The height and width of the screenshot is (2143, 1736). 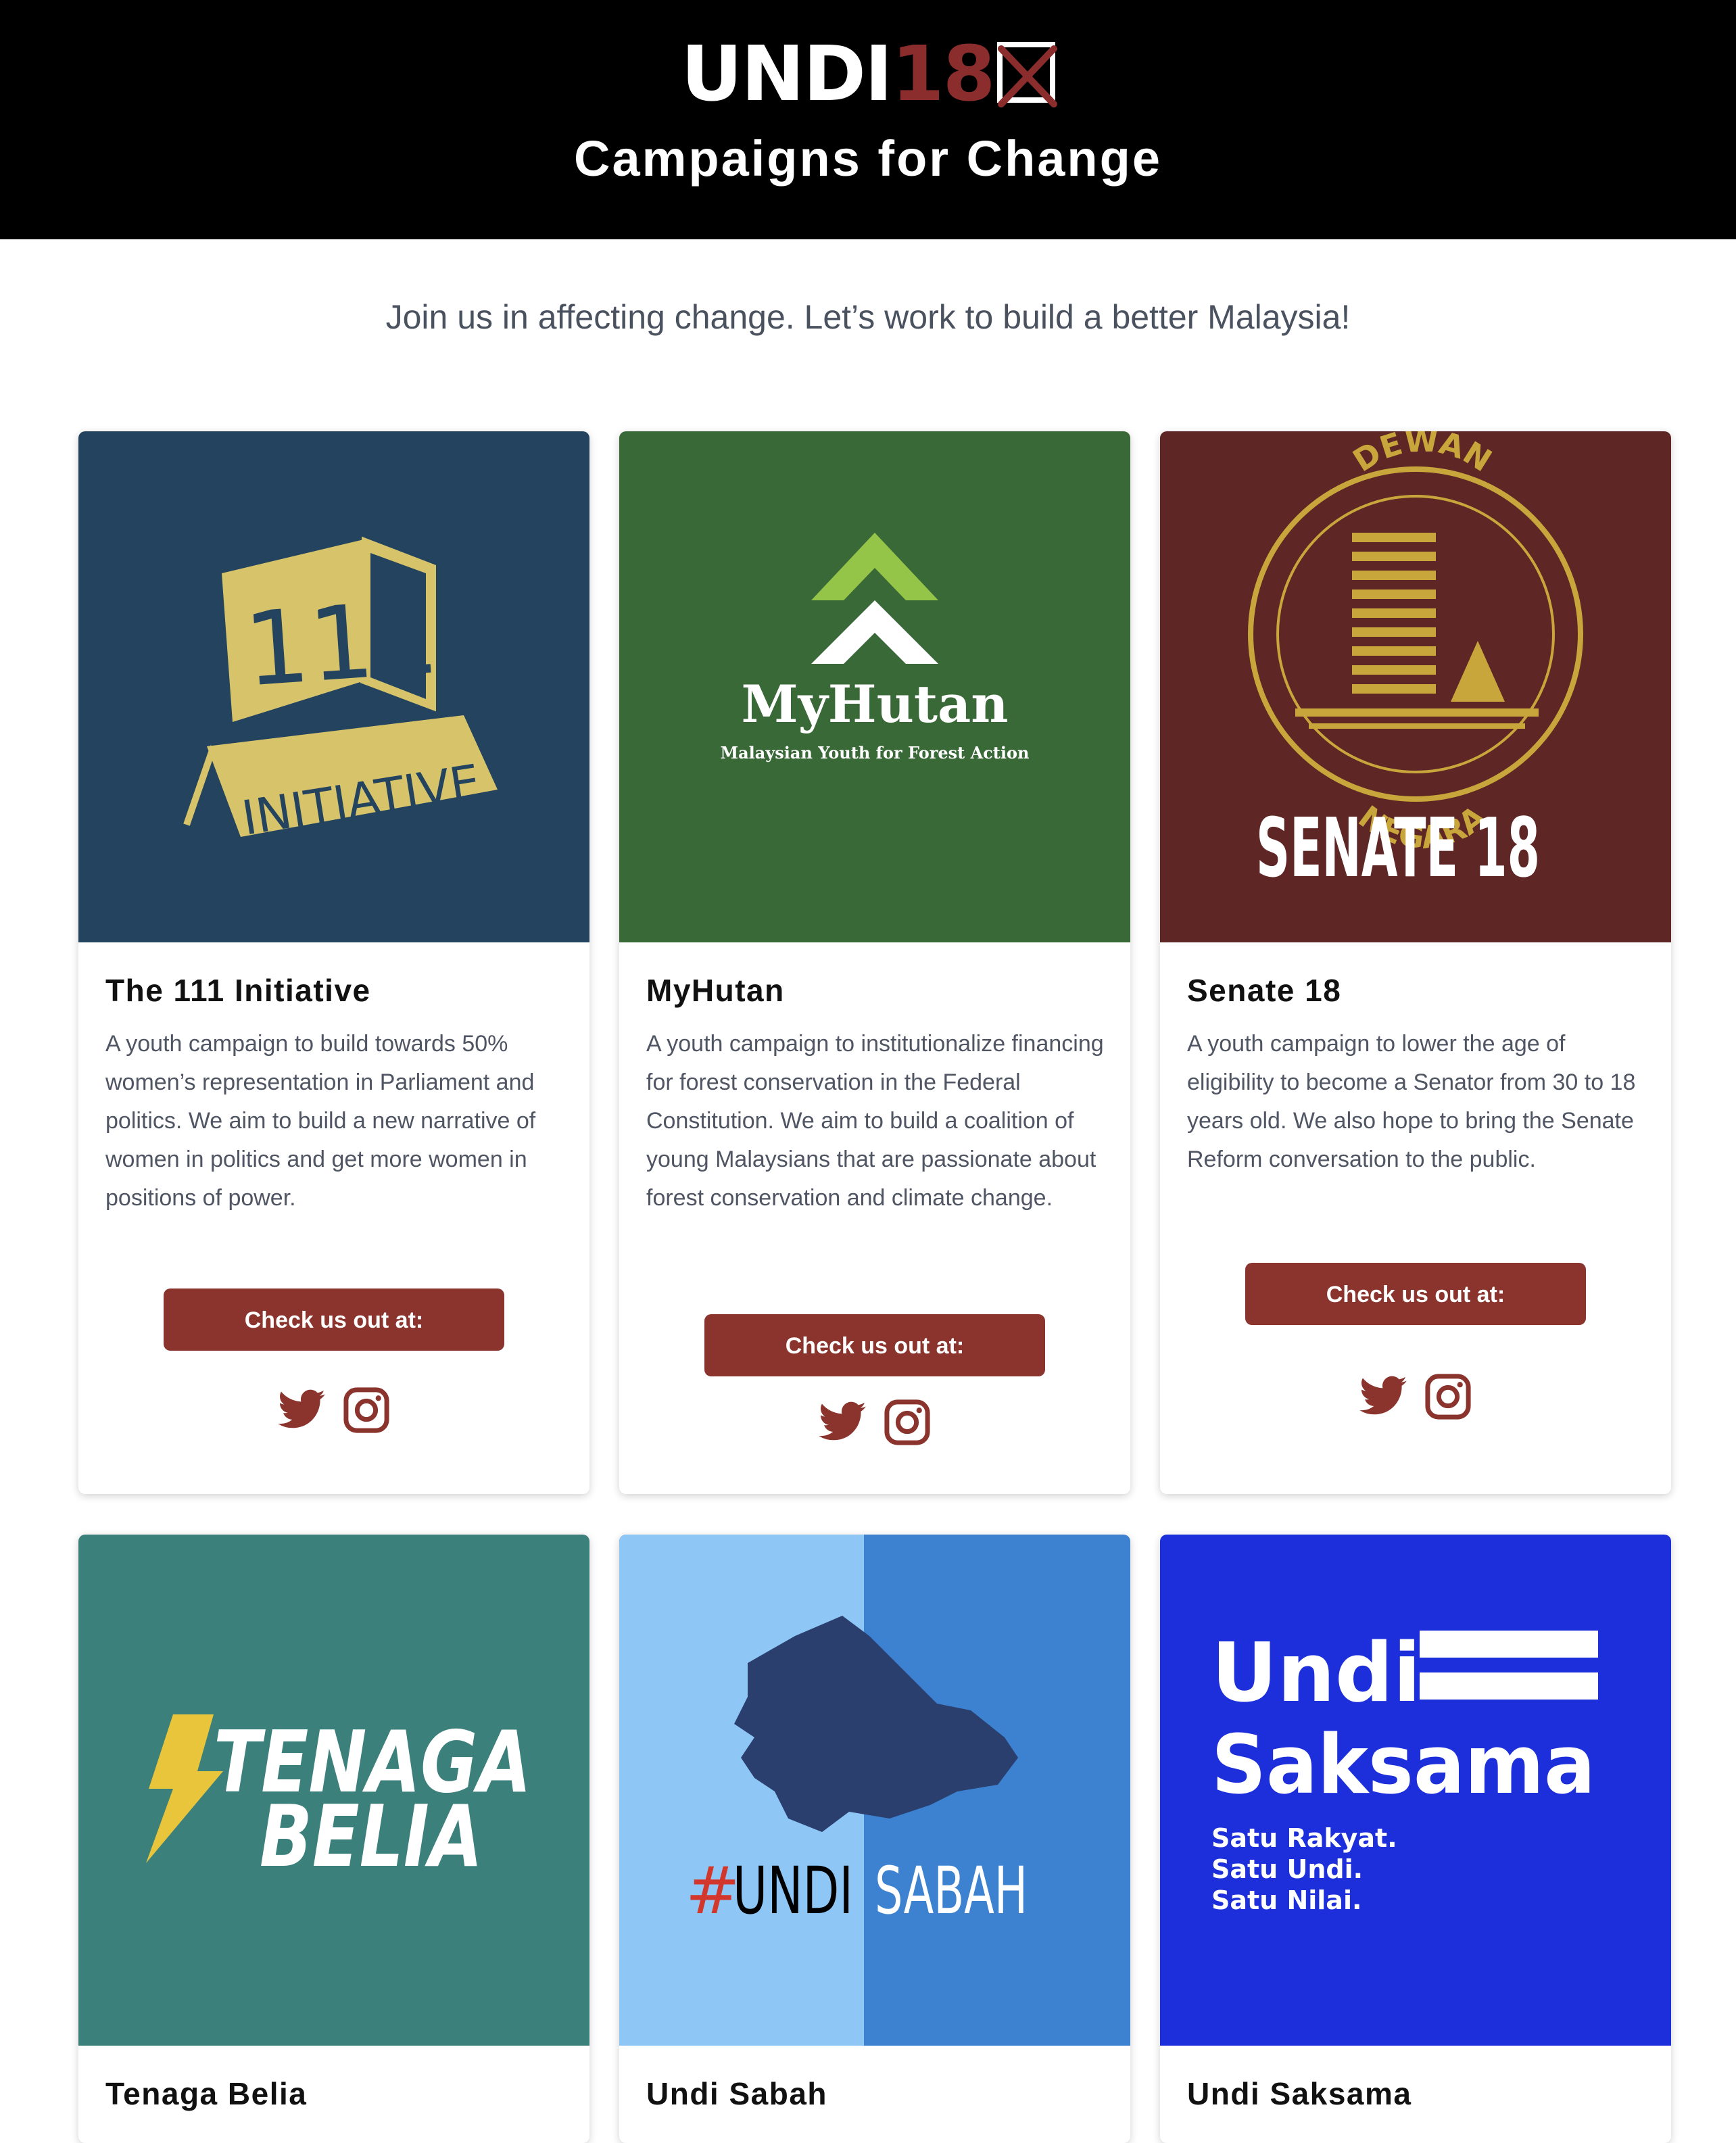 What do you see at coordinates (712, 1891) in the screenshot?
I see `hash-text: #` at bounding box center [712, 1891].